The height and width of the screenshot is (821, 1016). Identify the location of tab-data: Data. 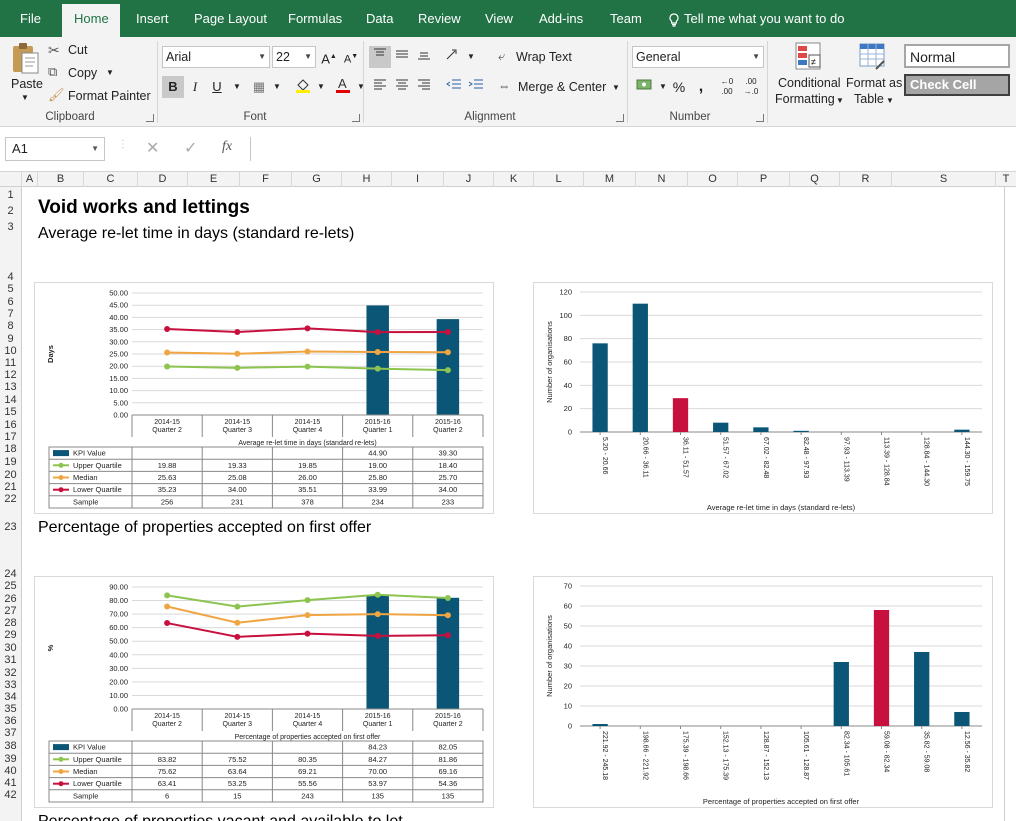
(379, 18).